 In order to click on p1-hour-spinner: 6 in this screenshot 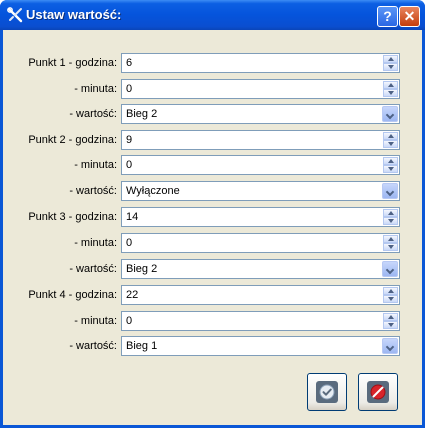, I will do `click(260, 63)`.